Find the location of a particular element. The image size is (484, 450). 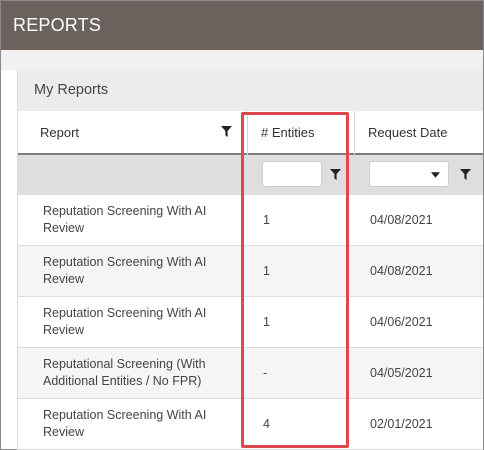

column-header-entities: # Entities is located at coordinates (287, 132).